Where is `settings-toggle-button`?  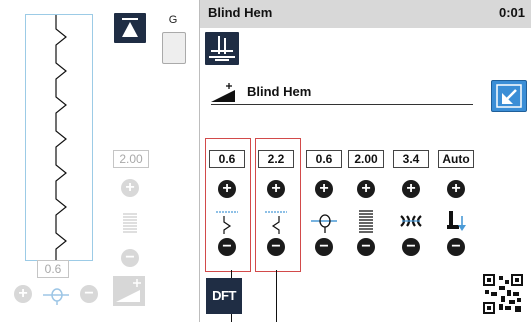
settings-toggle-button is located at coordinates (509, 96).